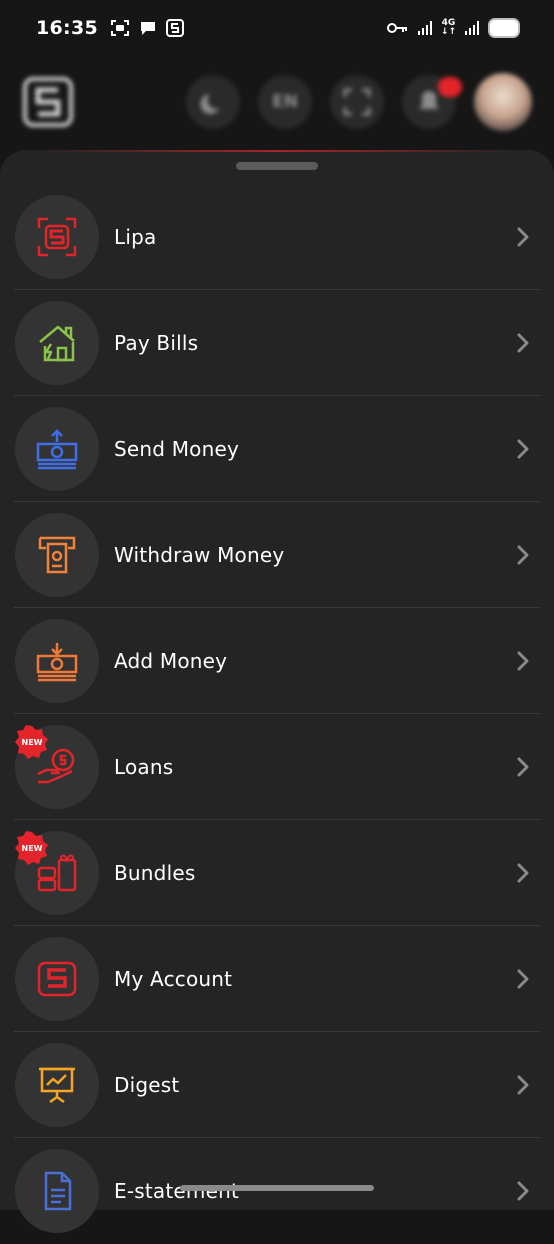 The image size is (554, 1244). What do you see at coordinates (119, 28) in the screenshot?
I see `screenshot-icon` at bounding box center [119, 28].